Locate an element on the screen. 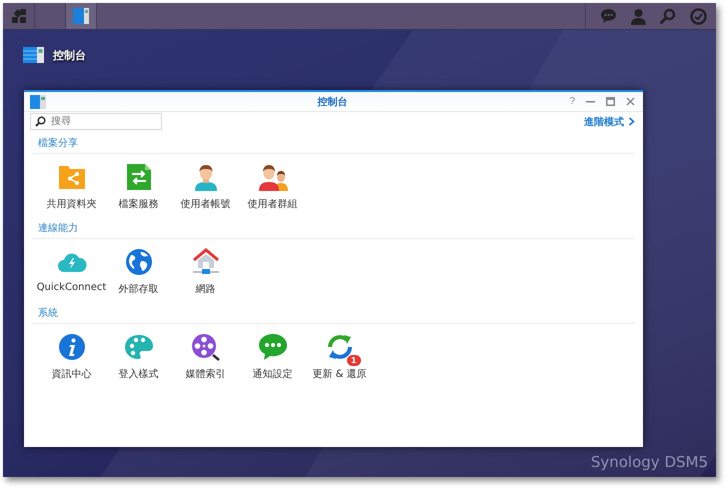 This screenshot has width=728, height=491. app-launcher: 1 更新 & 還原 is located at coordinates (339, 356).